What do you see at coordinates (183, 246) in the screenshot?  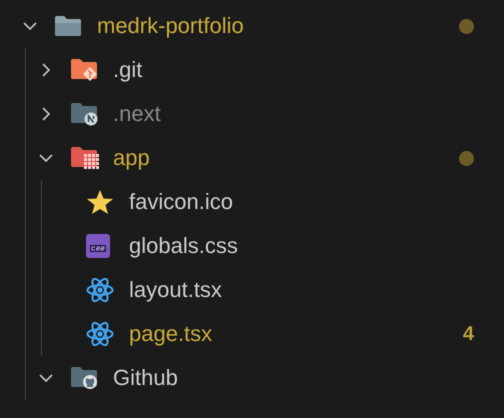 I see `file-name: globals.css` at bounding box center [183, 246].